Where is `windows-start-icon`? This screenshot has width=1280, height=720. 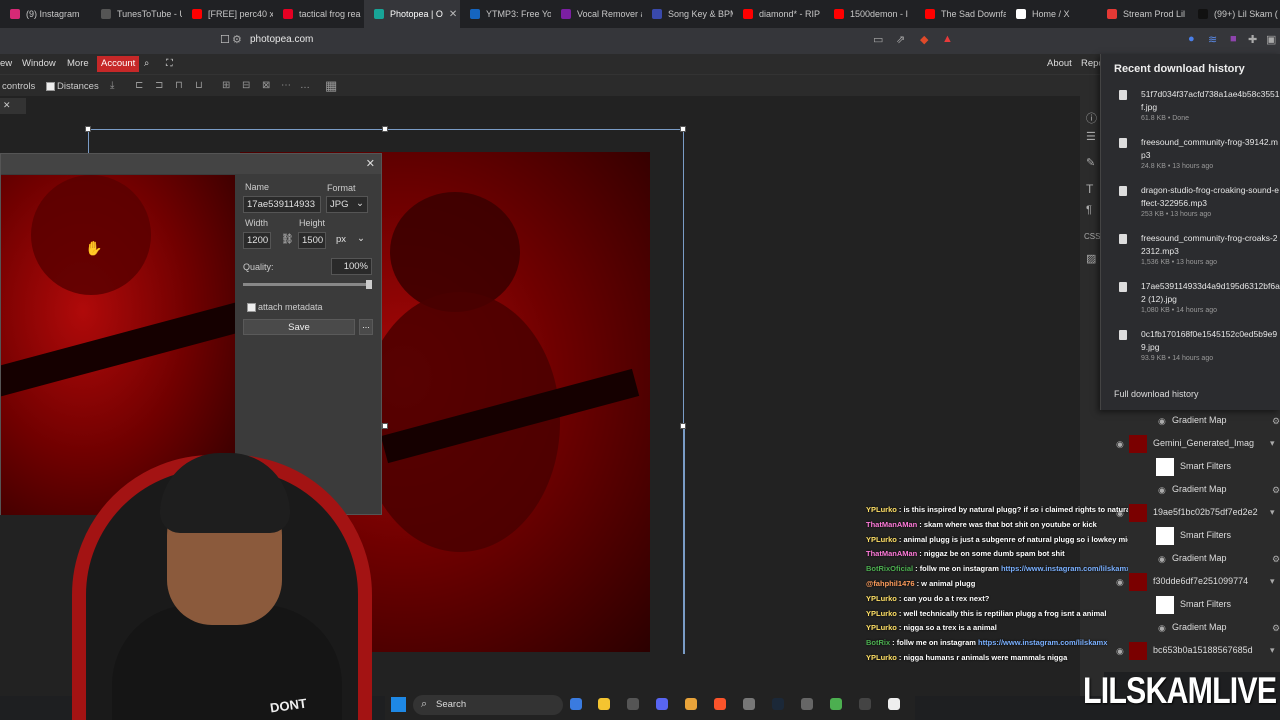
windows-start-icon is located at coordinates (398, 704).